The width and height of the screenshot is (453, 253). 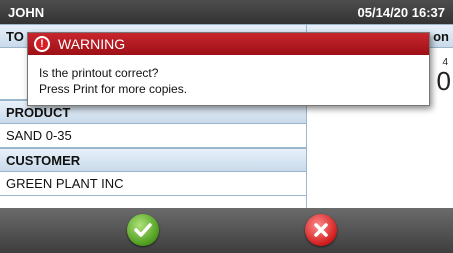 What do you see at coordinates (226, 12) in the screenshot?
I see `top-bar: JOHN 05/14/20 16:37` at bounding box center [226, 12].